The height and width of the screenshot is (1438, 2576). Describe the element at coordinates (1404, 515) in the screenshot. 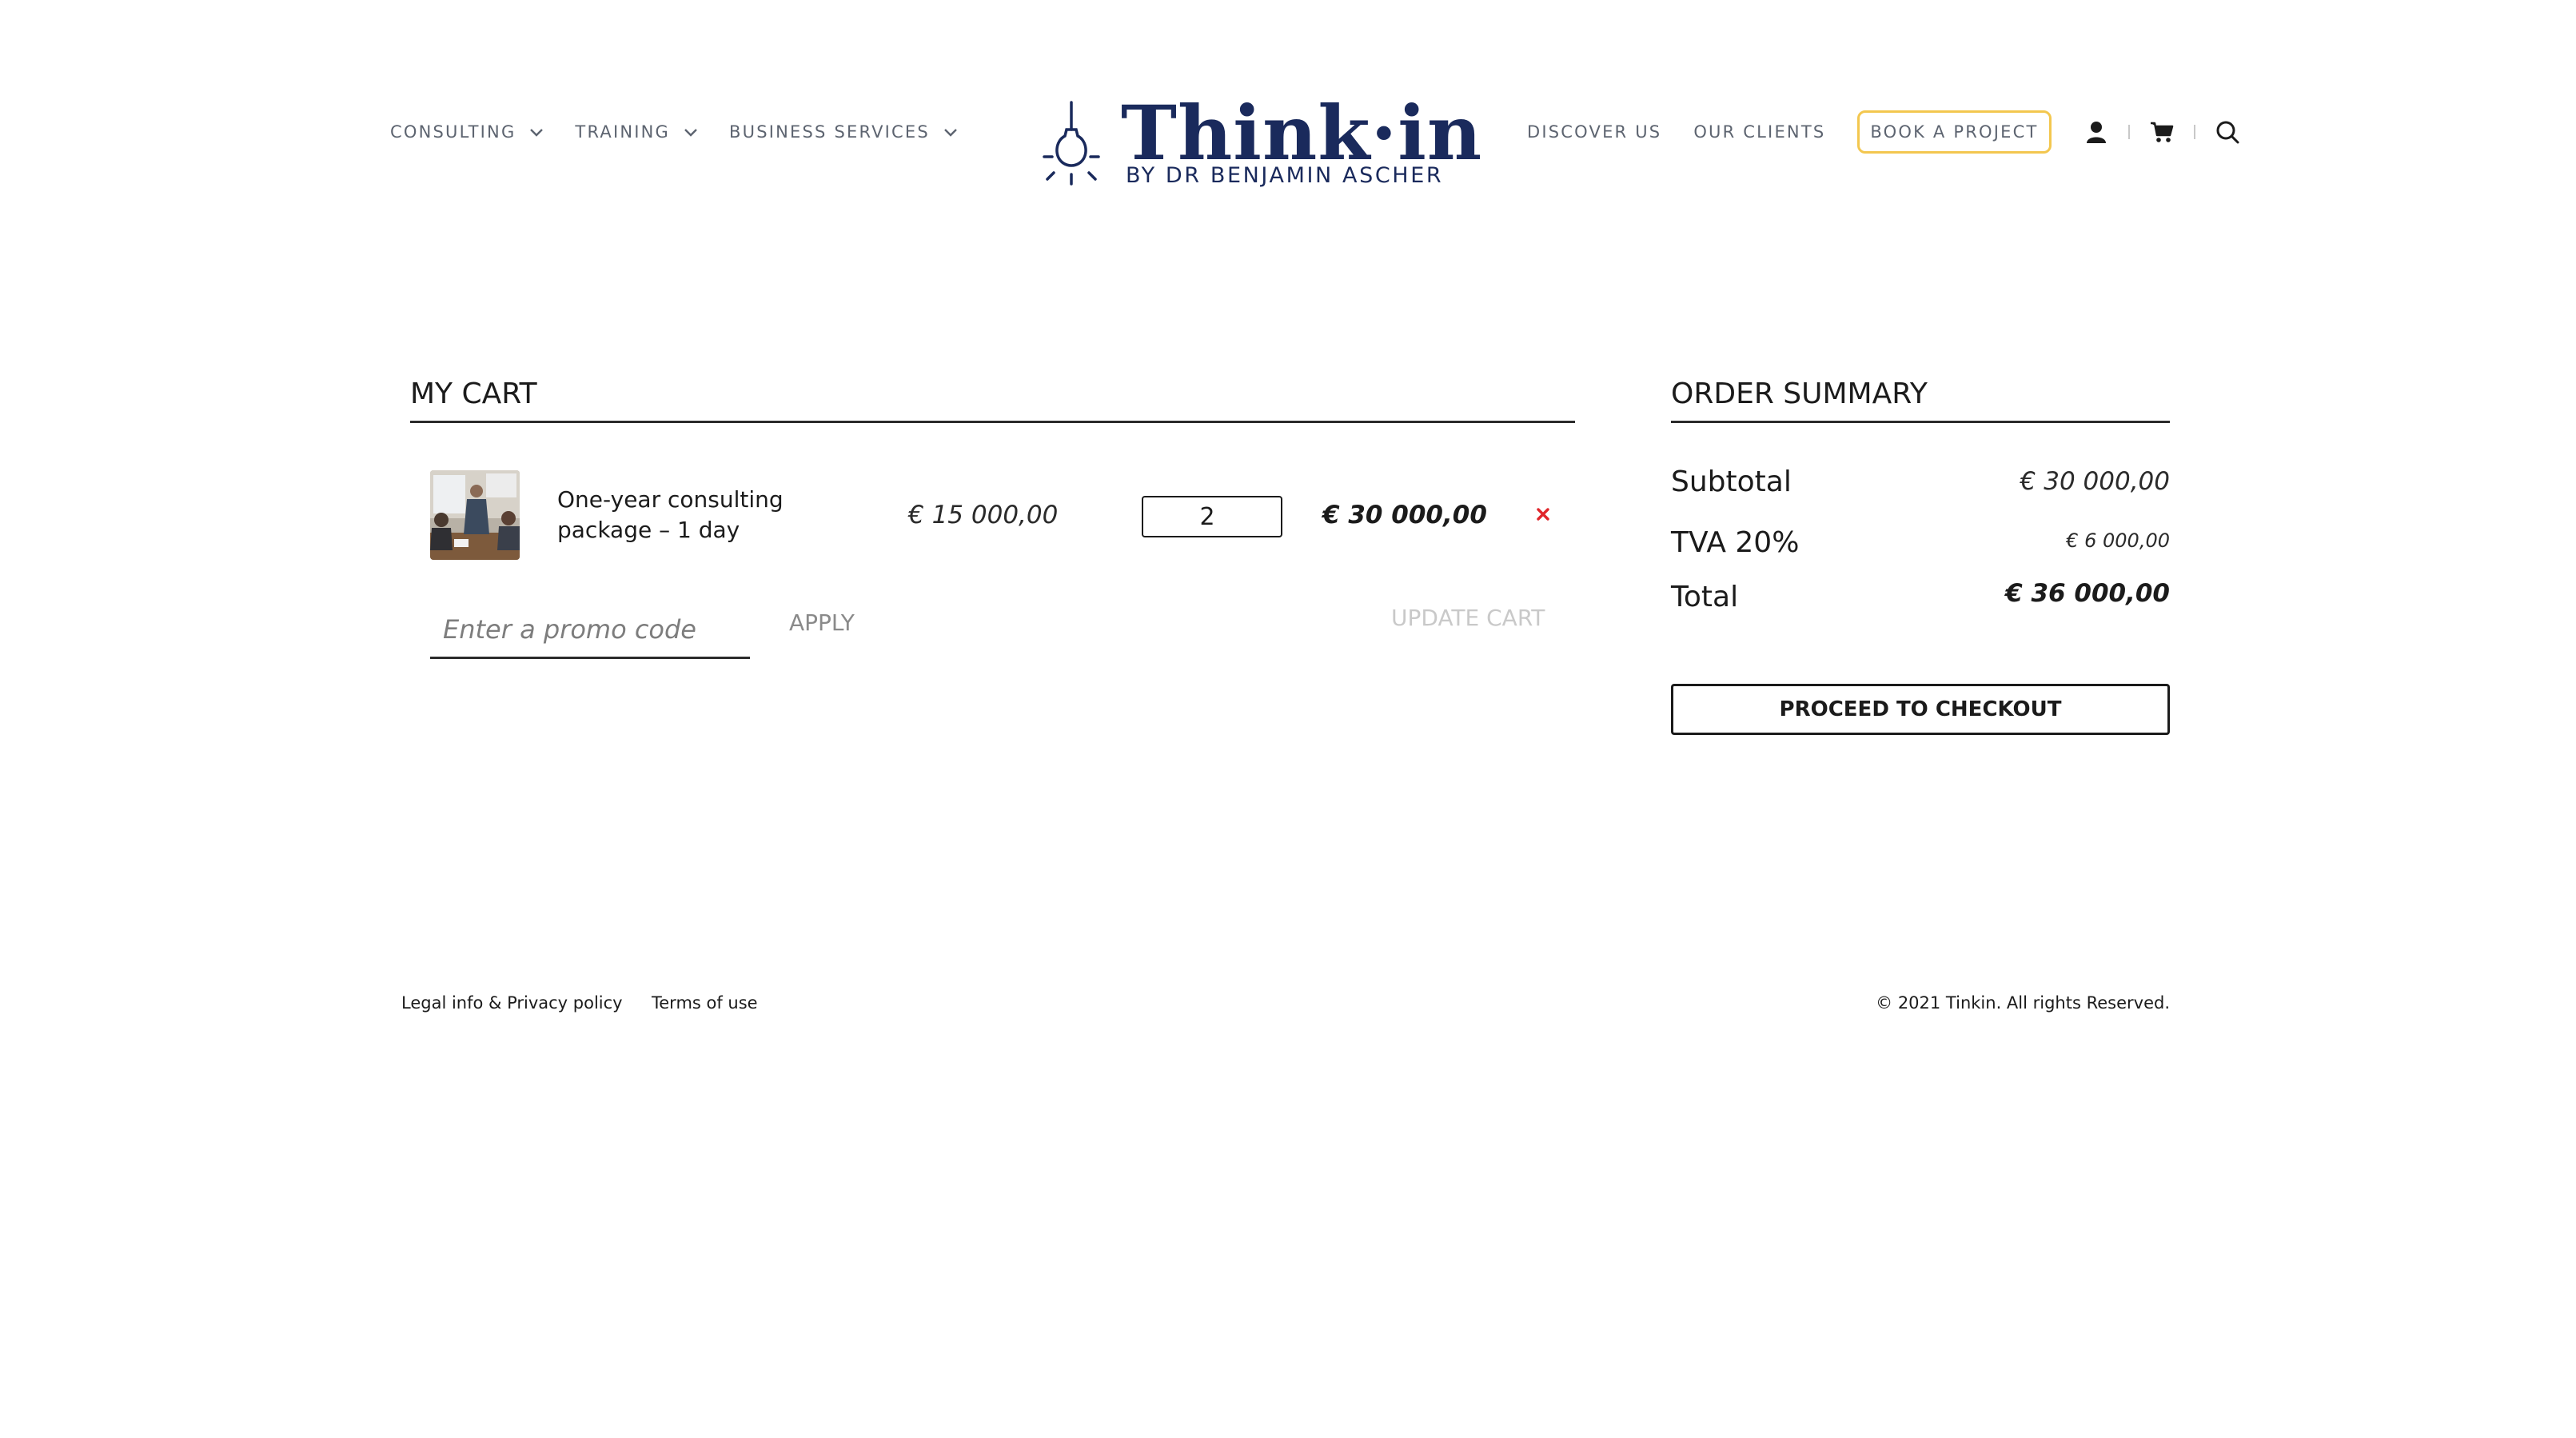

I see `line-total: € 30 000,00` at that location.